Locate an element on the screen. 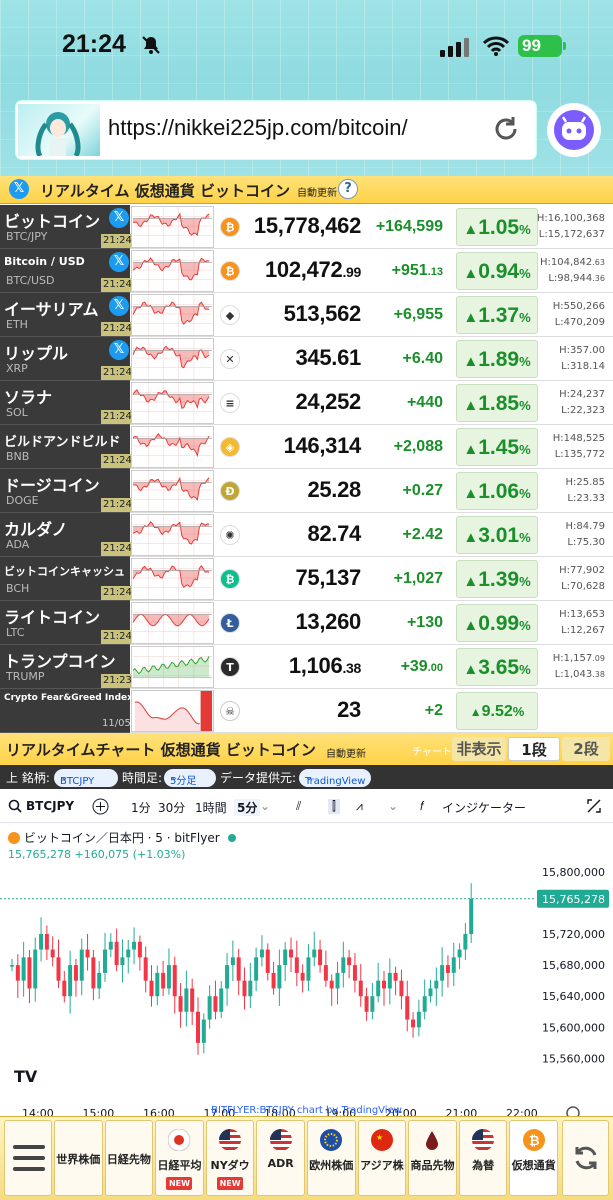 The width and height of the screenshot is (613, 1200). coin-name: ビットコインキャッシュ is located at coordinates (64, 571).